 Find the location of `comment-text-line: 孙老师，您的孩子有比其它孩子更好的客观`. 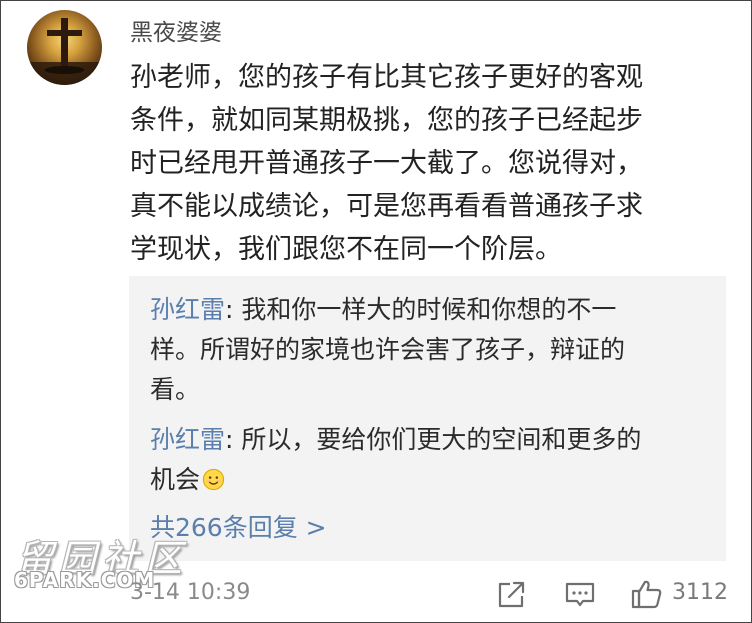

comment-text-line: 孙老师，您的孩子有比其它孩子更好的客观 is located at coordinates (386, 77).